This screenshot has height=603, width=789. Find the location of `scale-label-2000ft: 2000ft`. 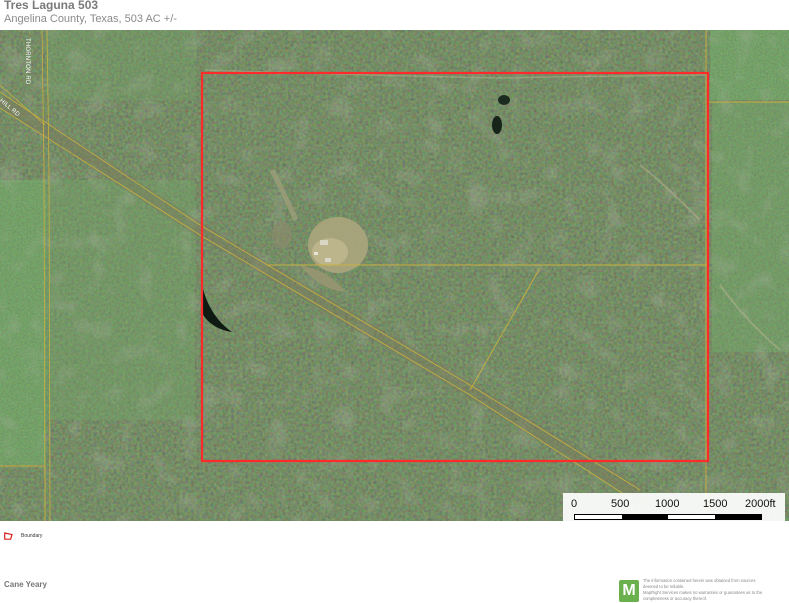

scale-label-2000ft: 2000ft is located at coordinates (760, 504).